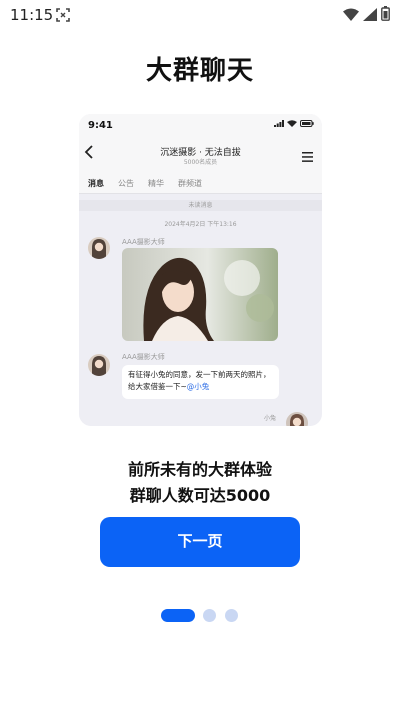  What do you see at coordinates (351, 15) in the screenshot?
I see `wifi-icon` at bounding box center [351, 15].